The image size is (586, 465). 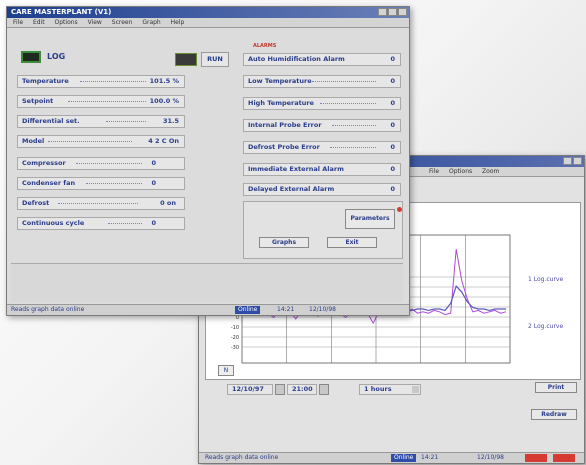 I want to click on main-menubar: File Edit Options View Screen Graph Help, so click(x=208, y=23).